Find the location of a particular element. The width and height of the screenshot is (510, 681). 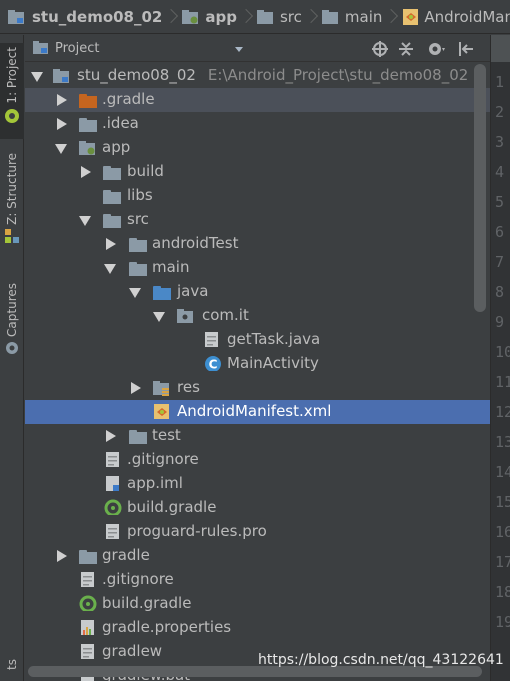

gear-icon is located at coordinates (436, 49).